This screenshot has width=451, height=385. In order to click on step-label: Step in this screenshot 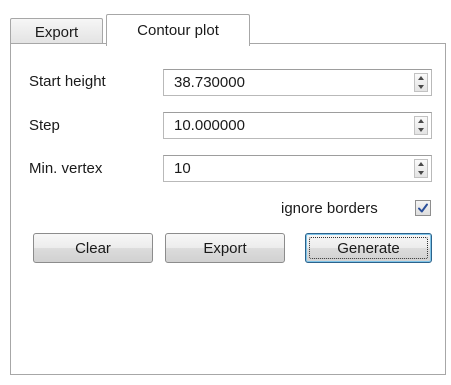, I will do `click(44, 125)`.